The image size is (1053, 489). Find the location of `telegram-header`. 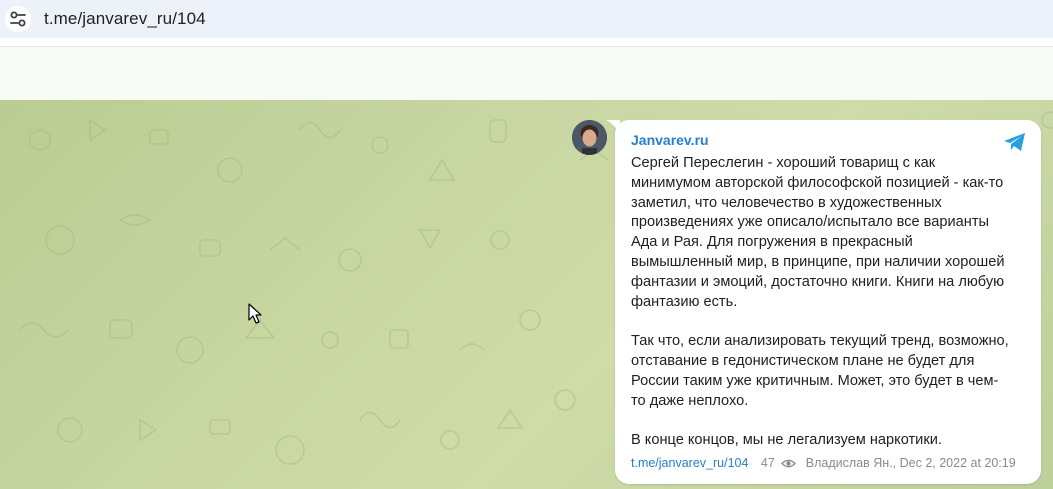

telegram-header is located at coordinates (526, 73).